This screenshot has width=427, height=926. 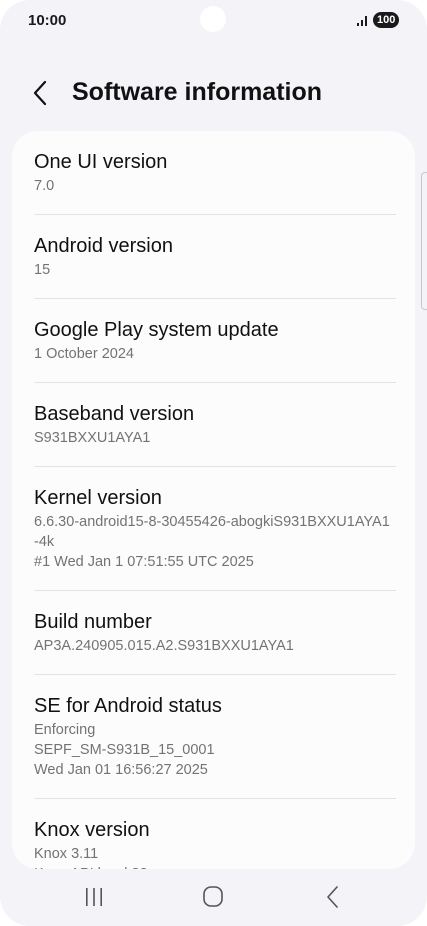 What do you see at coordinates (103, 246) in the screenshot?
I see `item-title: Android version` at bounding box center [103, 246].